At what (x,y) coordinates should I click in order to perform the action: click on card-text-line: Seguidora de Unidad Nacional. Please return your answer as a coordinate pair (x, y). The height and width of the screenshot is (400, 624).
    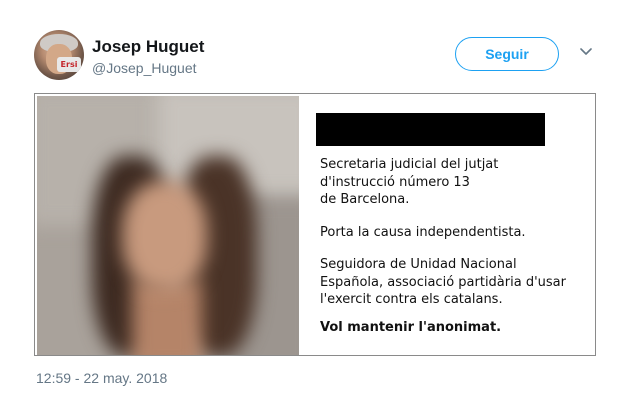
    Looking at the image, I should click on (418, 264).